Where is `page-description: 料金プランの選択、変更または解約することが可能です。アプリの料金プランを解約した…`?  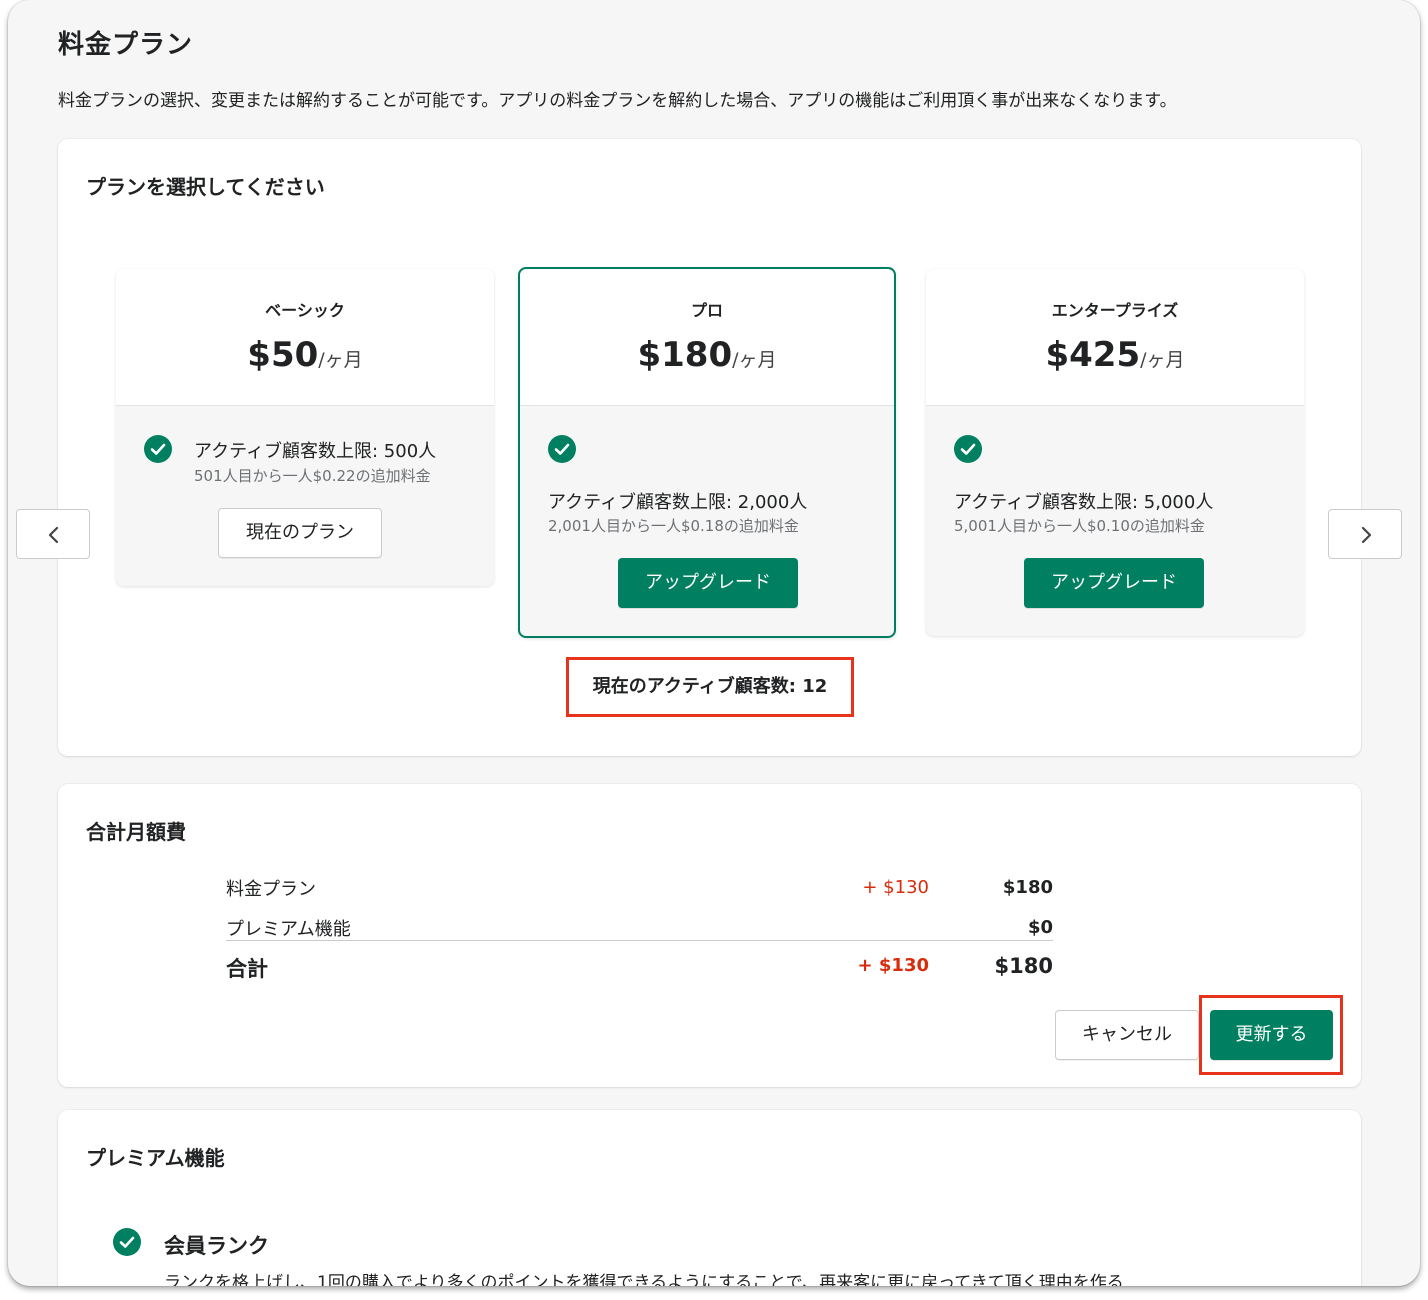 page-description: 料金プランの選択、変更または解約することが可能です。アプリの料金プランを解約した… is located at coordinates (617, 101).